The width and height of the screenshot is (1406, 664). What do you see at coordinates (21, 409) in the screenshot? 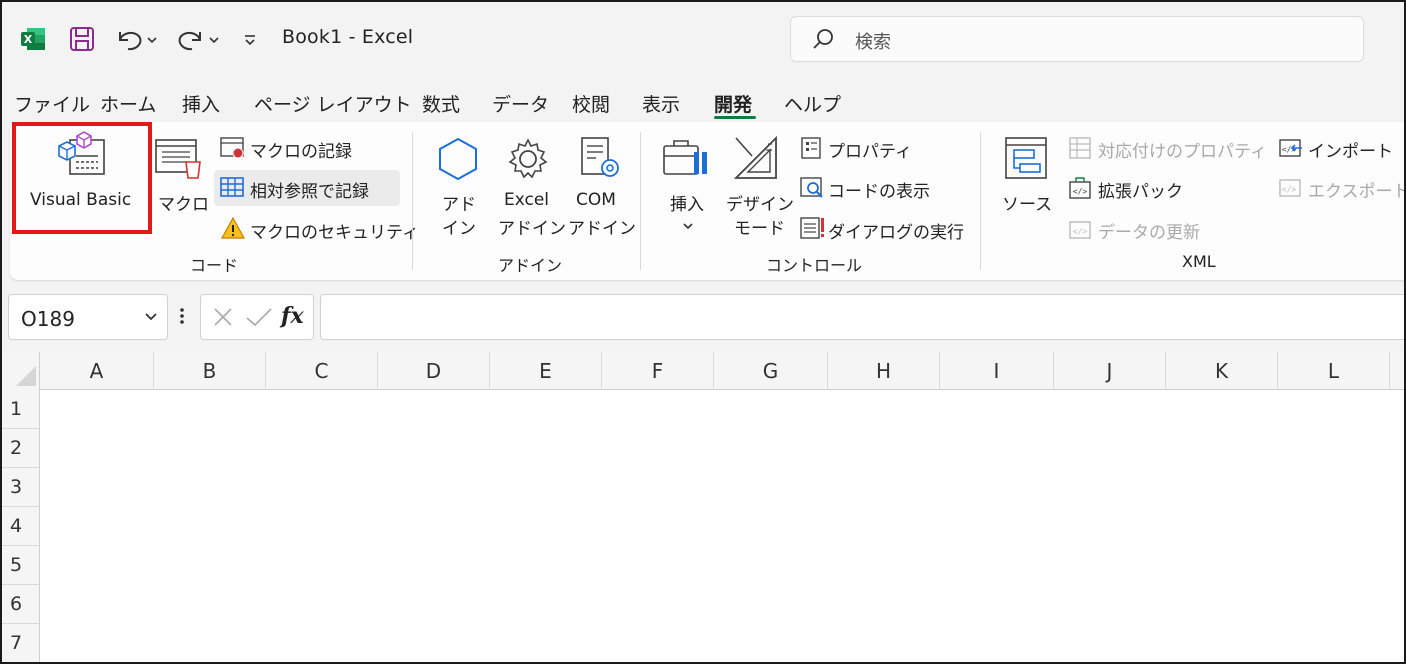
I see `row-header: 1` at bounding box center [21, 409].